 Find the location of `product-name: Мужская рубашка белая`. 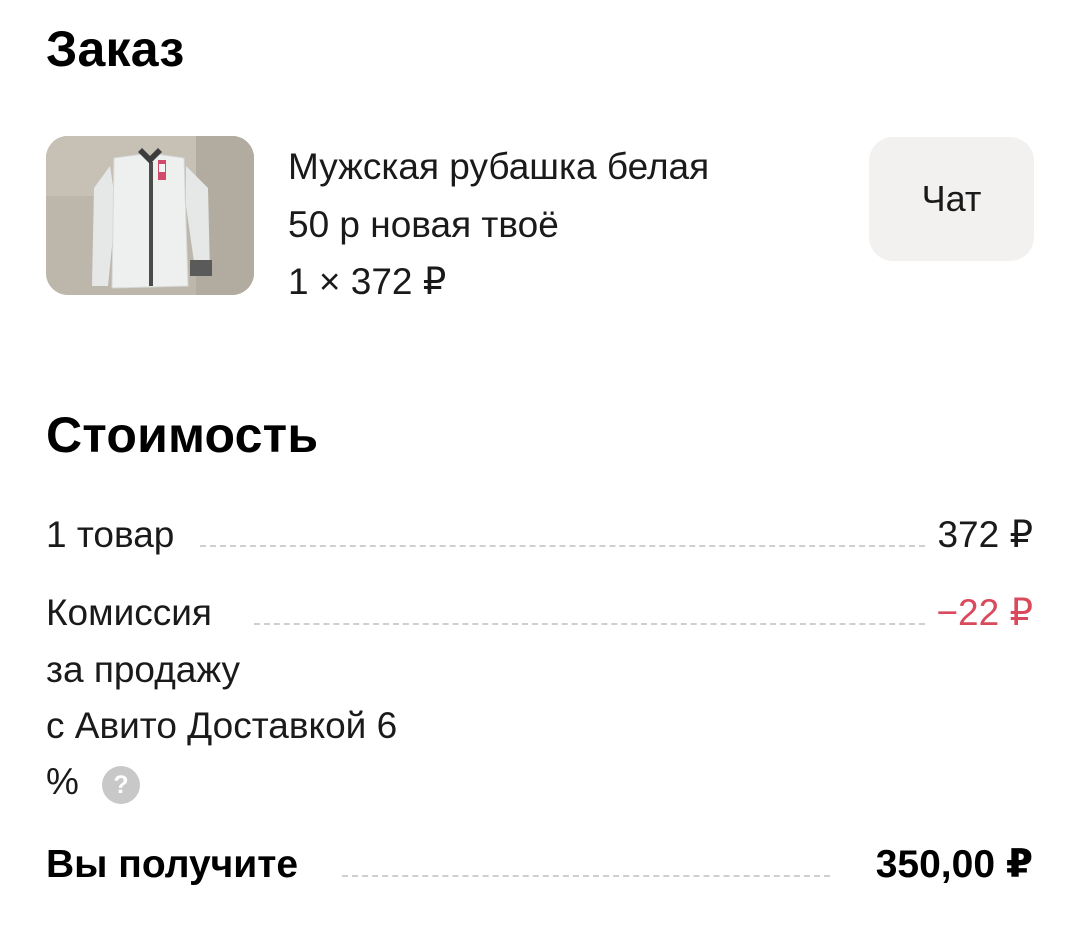

product-name: Мужская рубашка белая is located at coordinates (498, 166).